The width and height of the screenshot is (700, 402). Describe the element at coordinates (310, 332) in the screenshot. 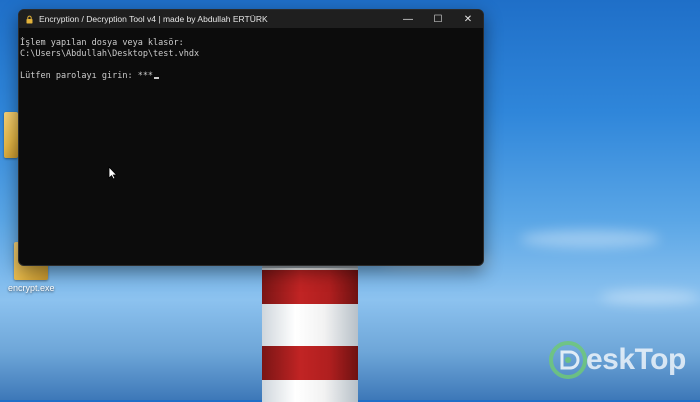

I see `lighthouse-wallpaper` at that location.